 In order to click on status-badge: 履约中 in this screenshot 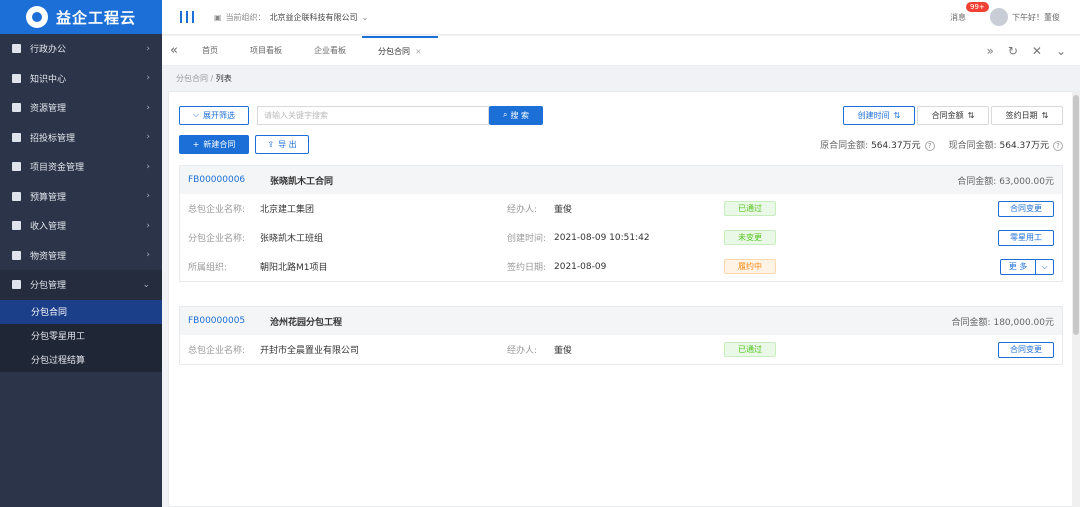, I will do `click(750, 266)`.